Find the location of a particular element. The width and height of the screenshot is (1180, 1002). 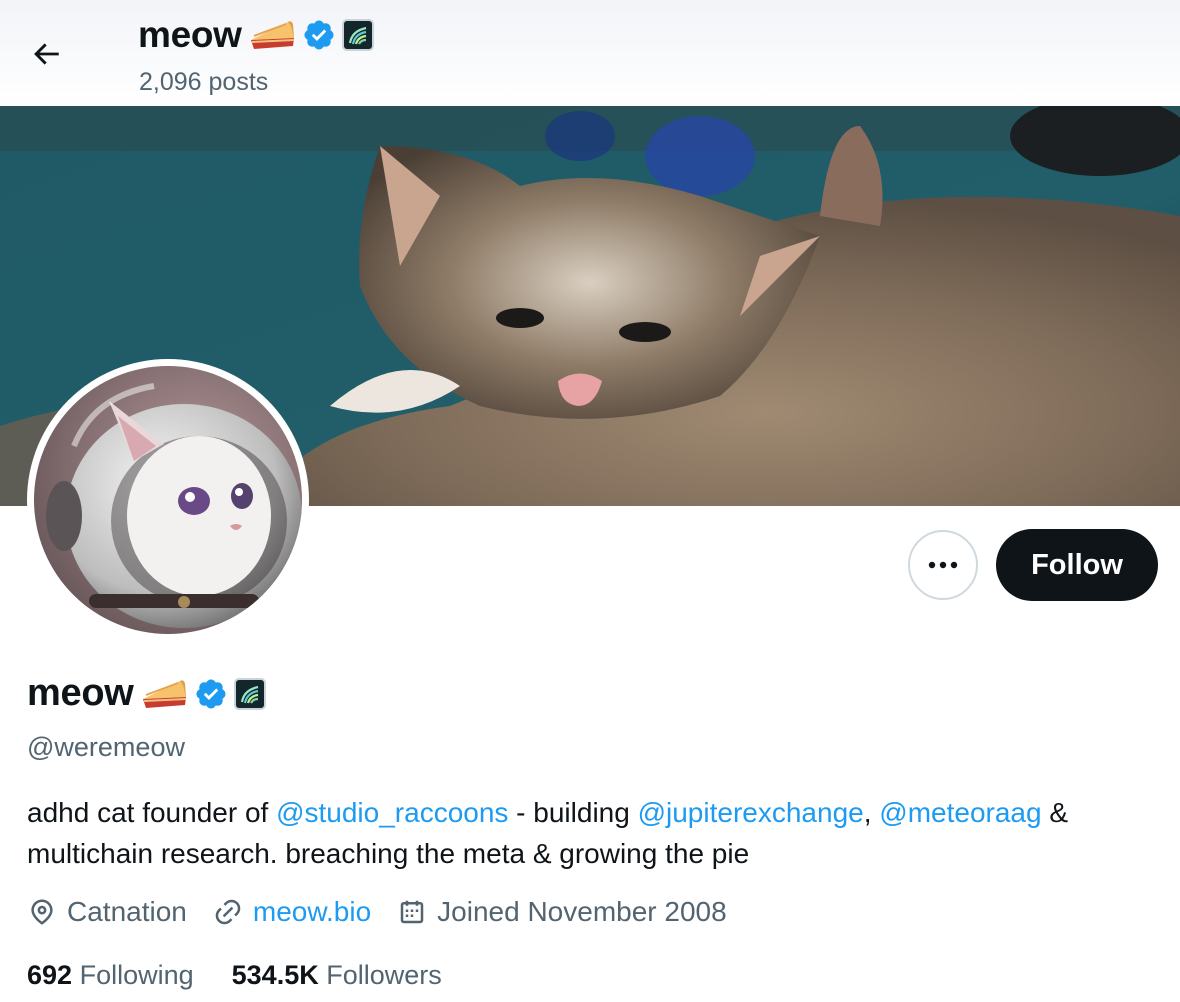

link-icon is located at coordinates (228, 912).